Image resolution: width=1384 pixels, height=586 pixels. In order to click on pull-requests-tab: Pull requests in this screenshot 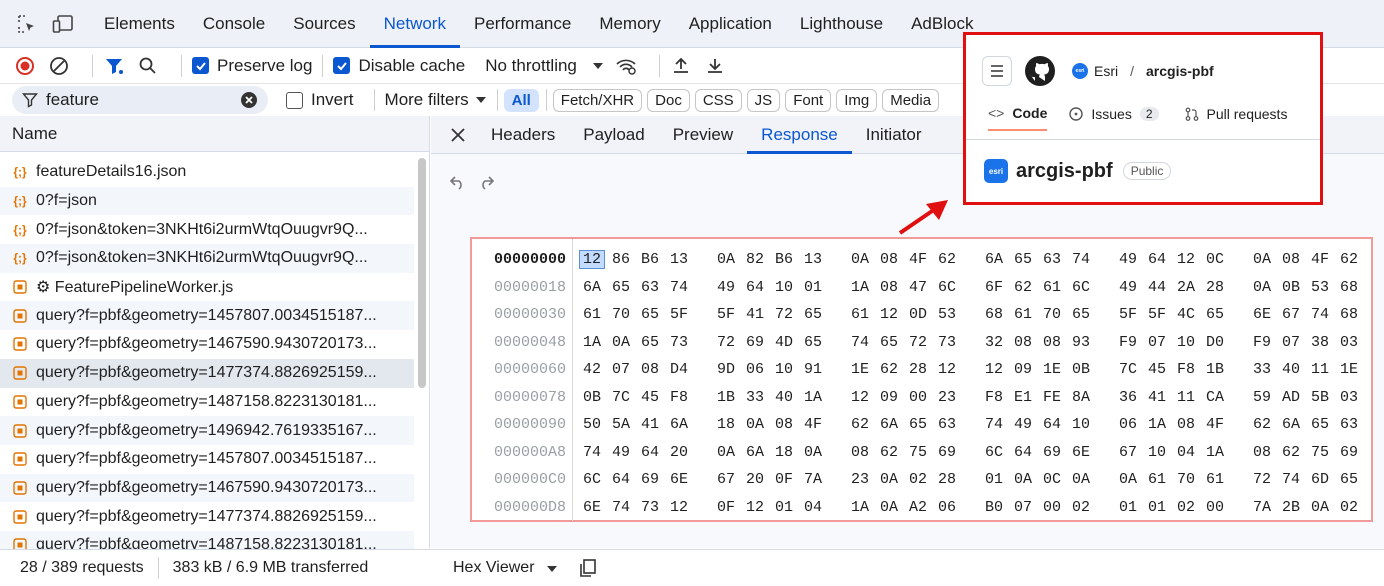, I will do `click(1236, 118)`.